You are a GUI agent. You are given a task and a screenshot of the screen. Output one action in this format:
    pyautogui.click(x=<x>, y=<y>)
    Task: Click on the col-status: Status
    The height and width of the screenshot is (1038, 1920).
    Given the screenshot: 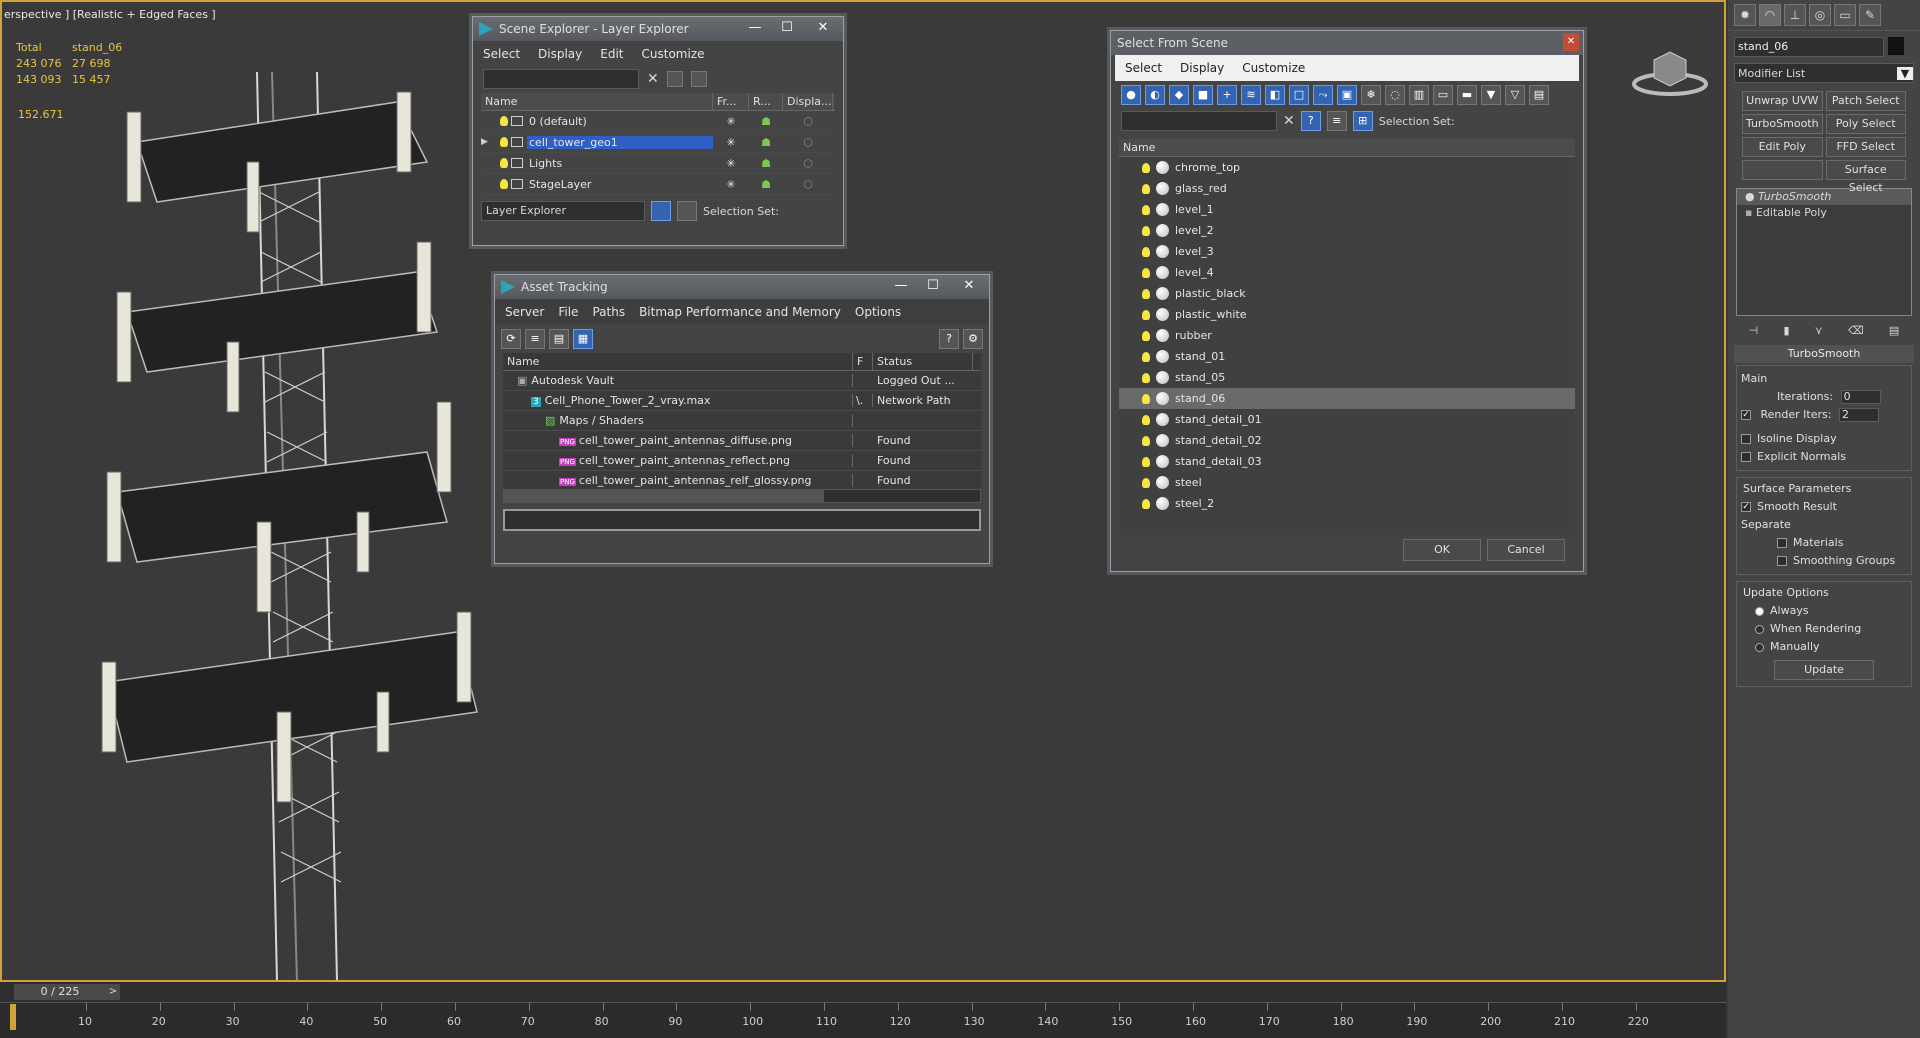 What is the action you would take?
    pyautogui.click(x=923, y=361)
    